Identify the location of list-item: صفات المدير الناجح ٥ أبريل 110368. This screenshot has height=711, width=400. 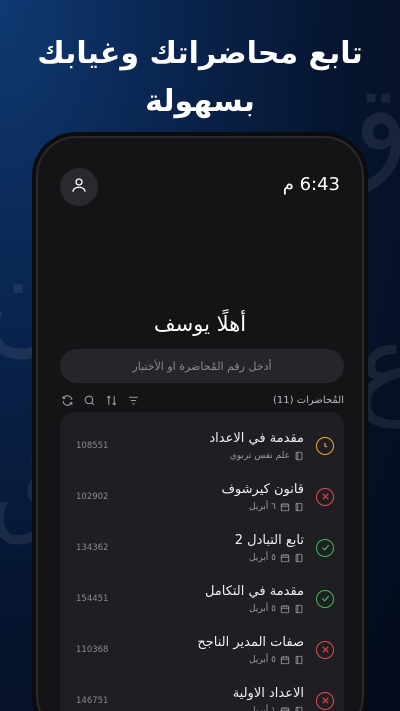
(202, 649).